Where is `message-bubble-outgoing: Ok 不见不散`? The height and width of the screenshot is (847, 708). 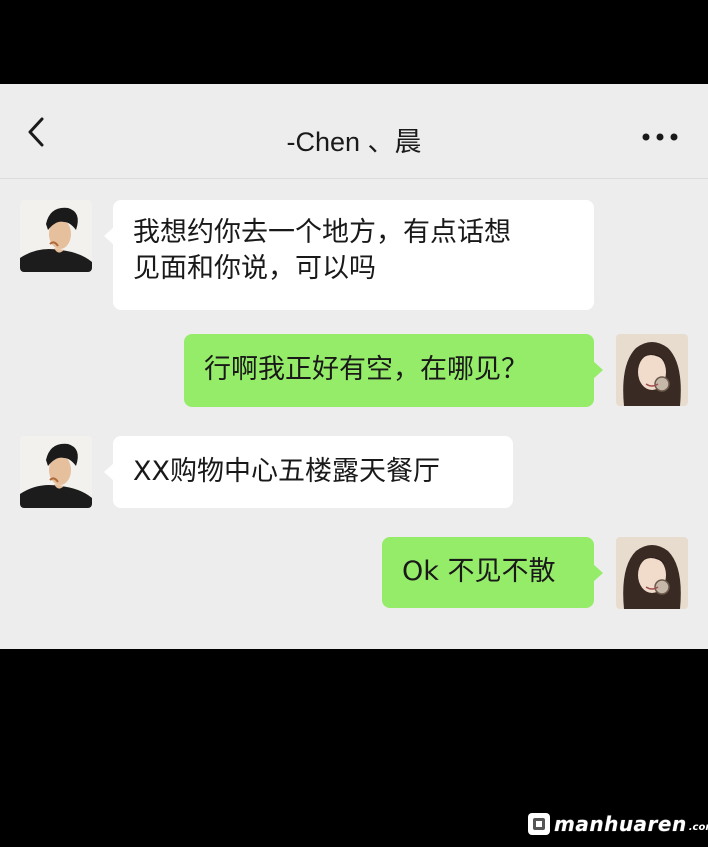 message-bubble-outgoing: Ok 不见不散 is located at coordinates (492, 572).